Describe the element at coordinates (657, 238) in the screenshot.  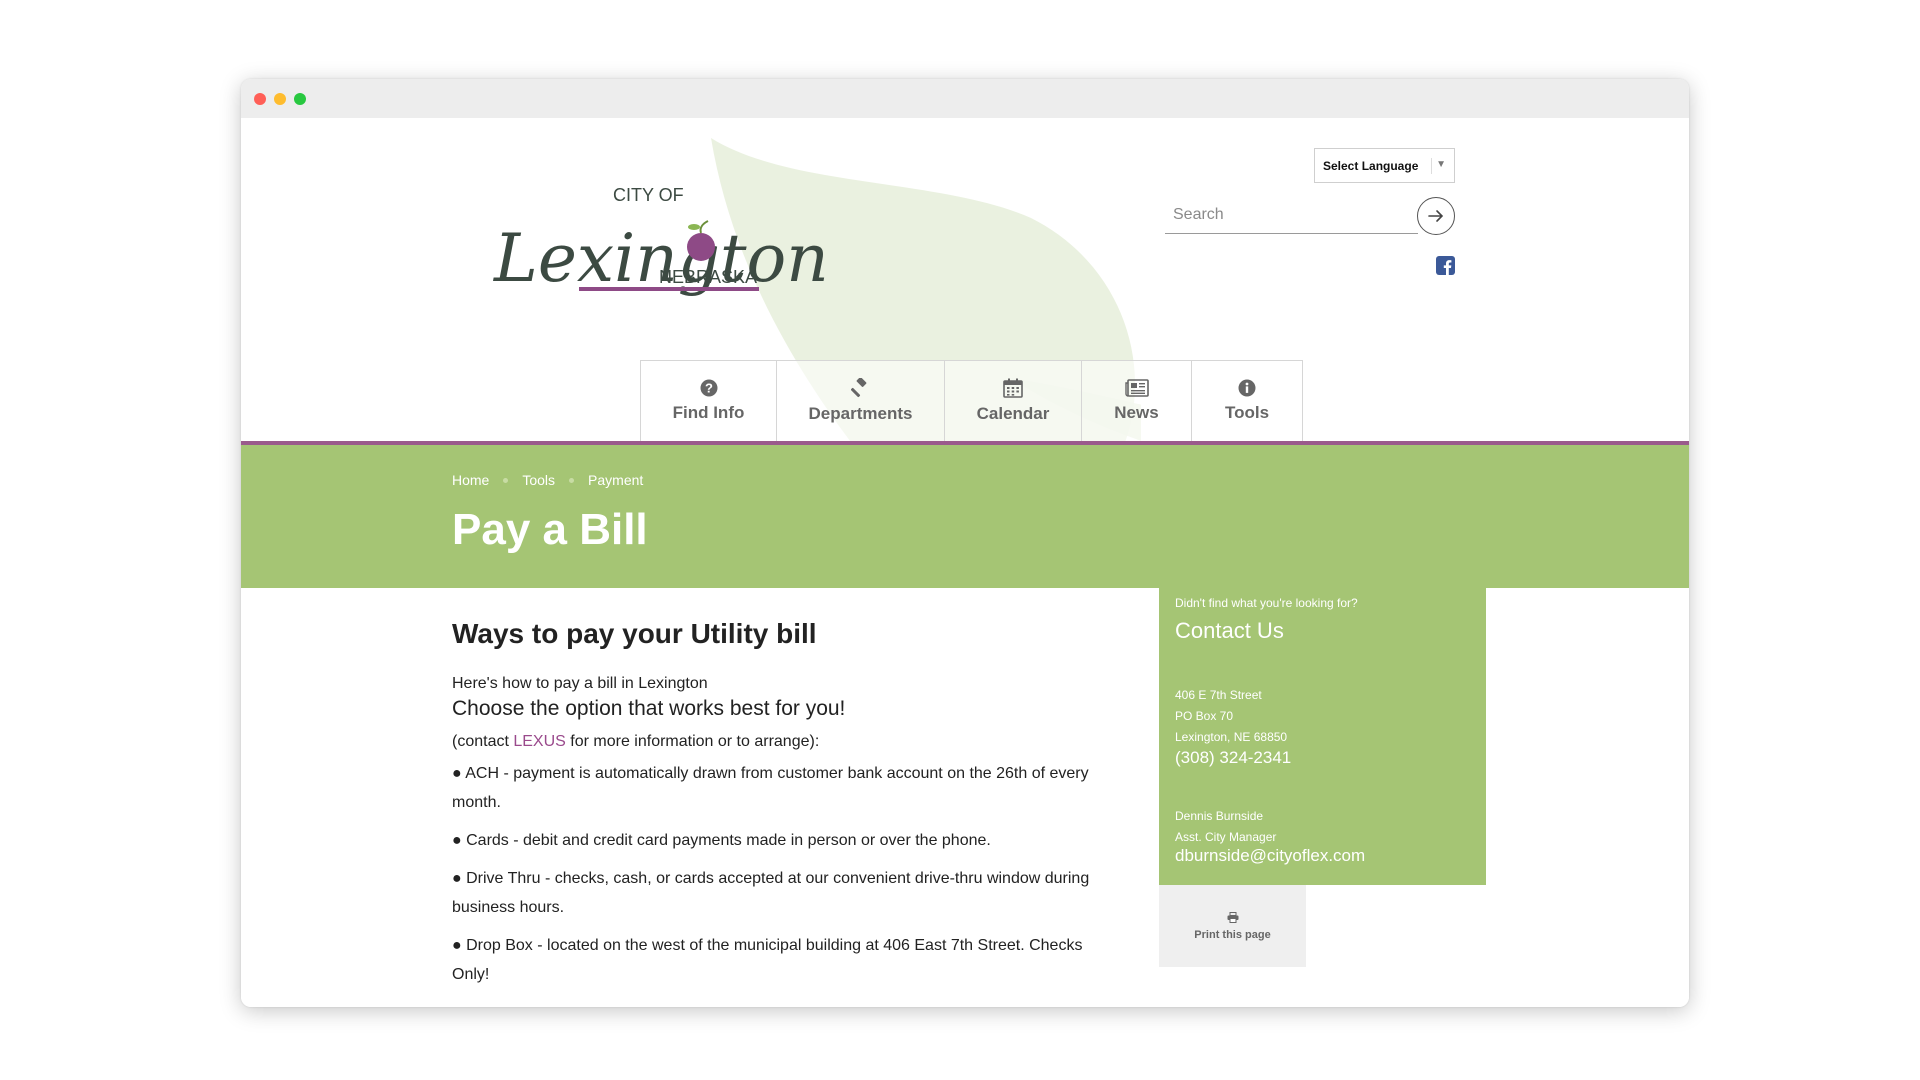
I see `city-logo: CITY OF Lexington NEBRASKA` at that location.